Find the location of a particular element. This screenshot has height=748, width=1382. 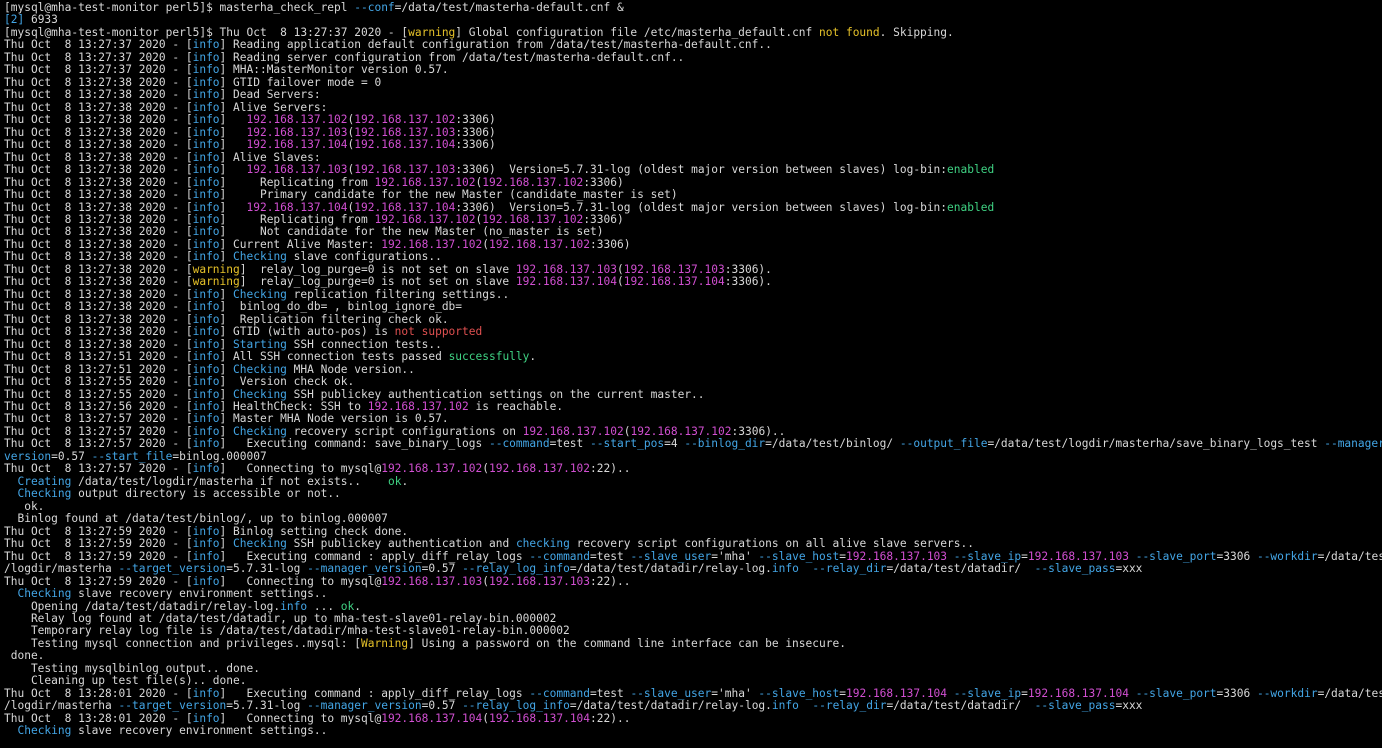

terminal-text-segment: =/data/test/datadir/ is located at coordinates (960, 569).